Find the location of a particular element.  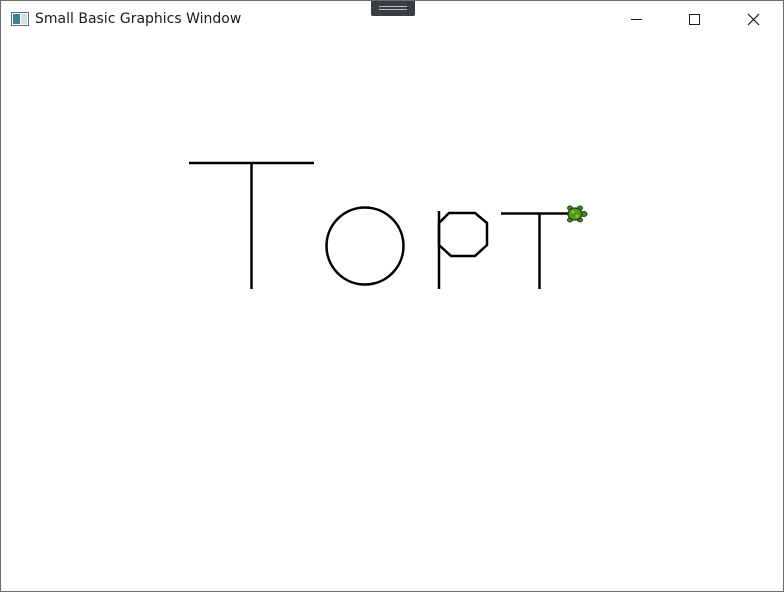

maximize-button is located at coordinates (694, 20).